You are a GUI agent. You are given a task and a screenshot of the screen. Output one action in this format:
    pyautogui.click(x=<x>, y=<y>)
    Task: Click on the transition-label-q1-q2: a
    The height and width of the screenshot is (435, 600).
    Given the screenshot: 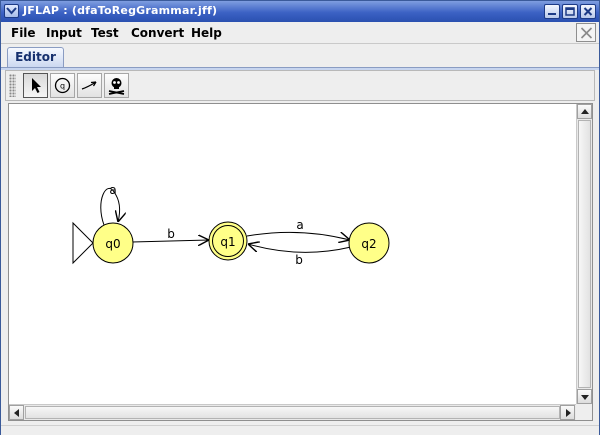 What is the action you would take?
    pyautogui.click(x=299, y=225)
    